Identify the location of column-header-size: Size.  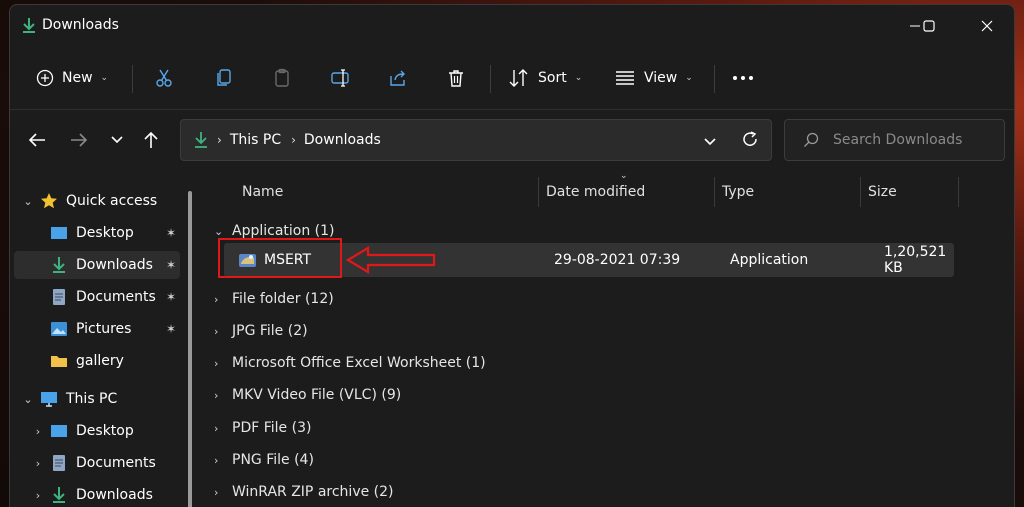
(882, 192).